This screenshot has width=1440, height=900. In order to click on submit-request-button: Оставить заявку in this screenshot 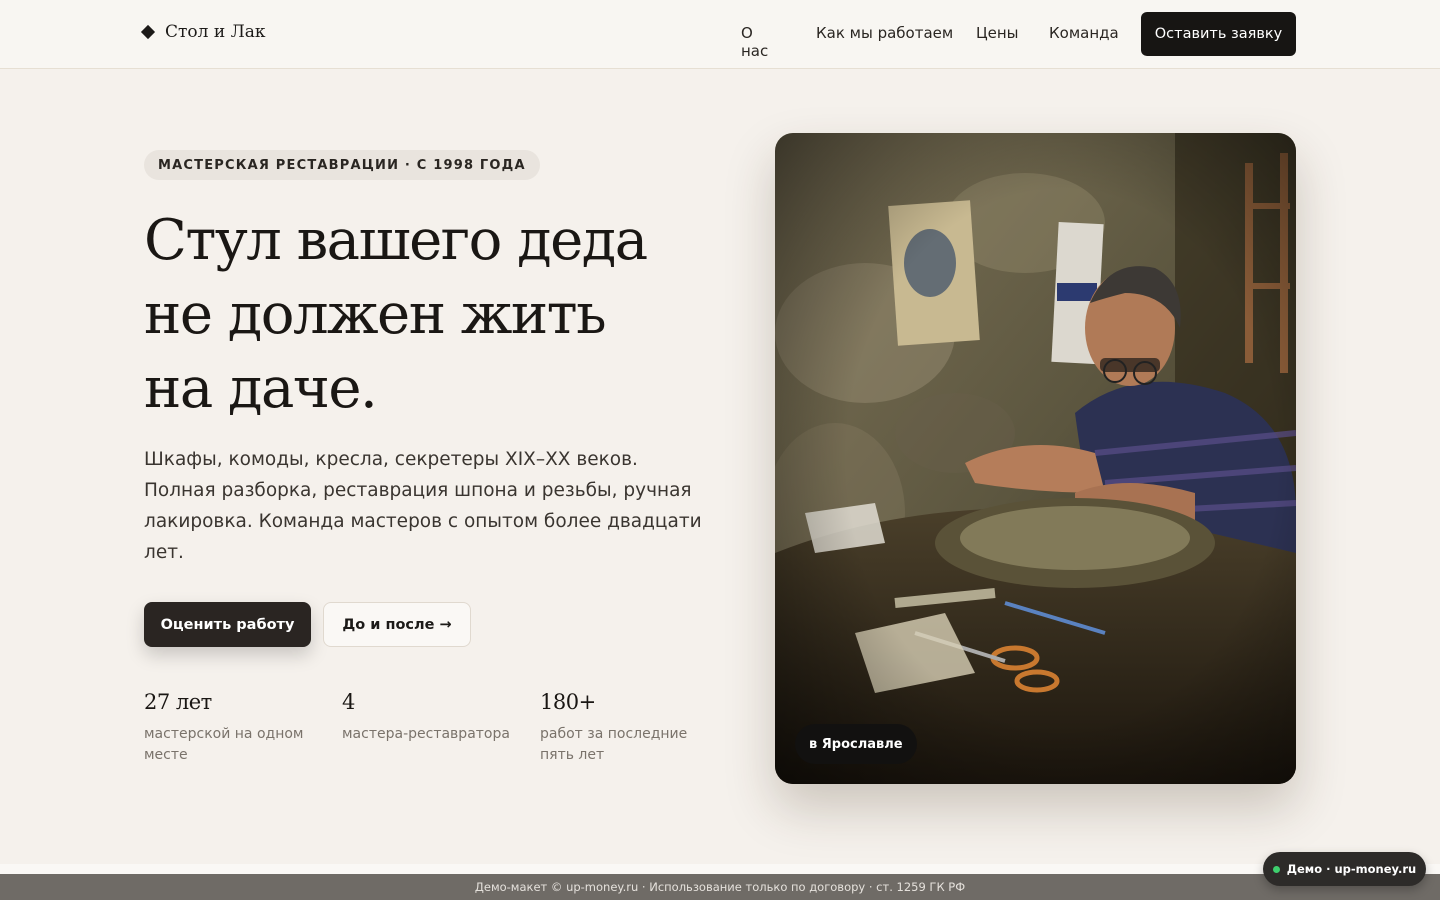, I will do `click(1218, 34)`.